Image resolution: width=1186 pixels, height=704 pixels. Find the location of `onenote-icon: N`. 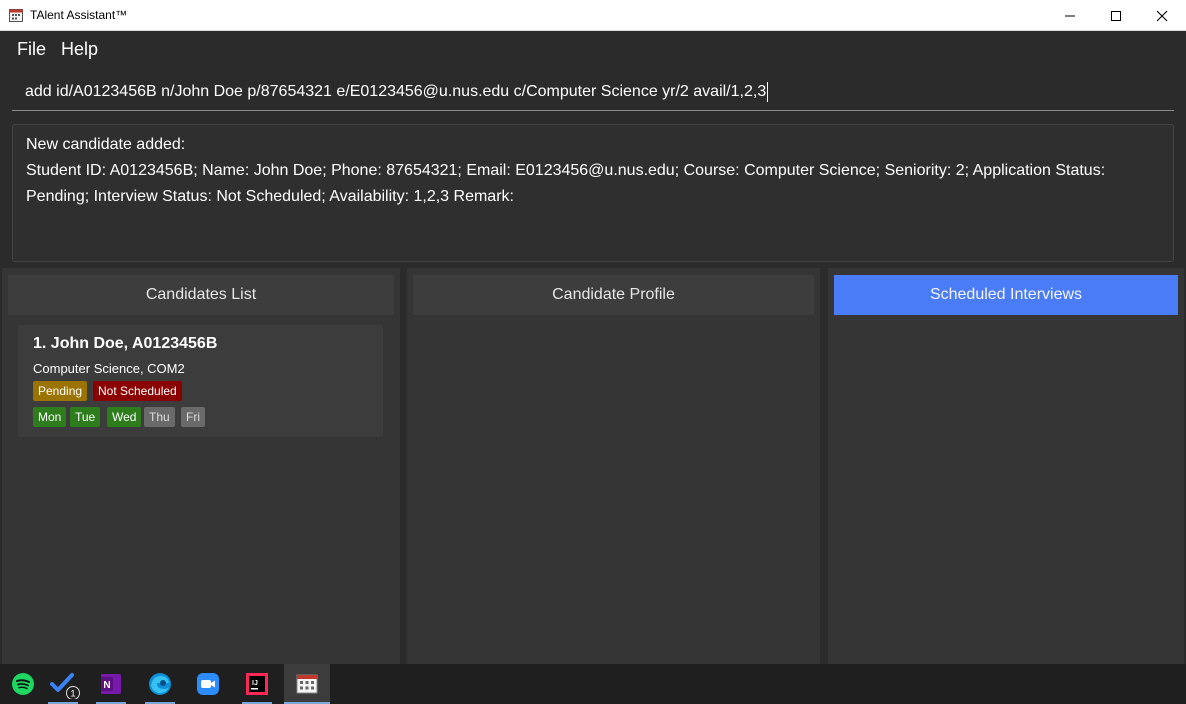

onenote-icon: N is located at coordinates (111, 684).